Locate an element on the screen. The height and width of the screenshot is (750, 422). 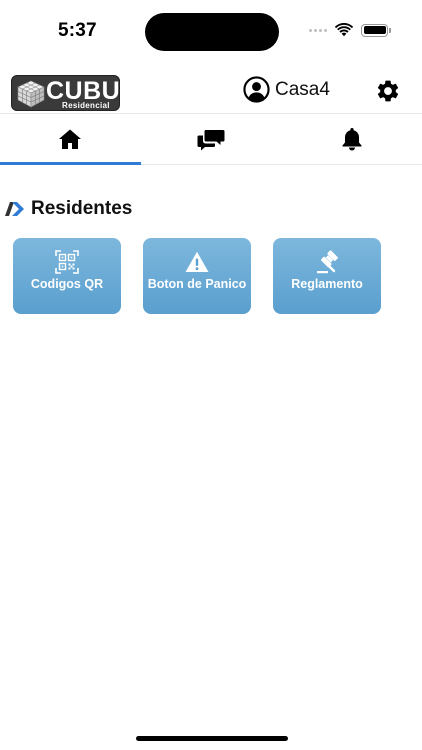
panic-button-card: Boton de Panico is located at coordinates (197, 276).